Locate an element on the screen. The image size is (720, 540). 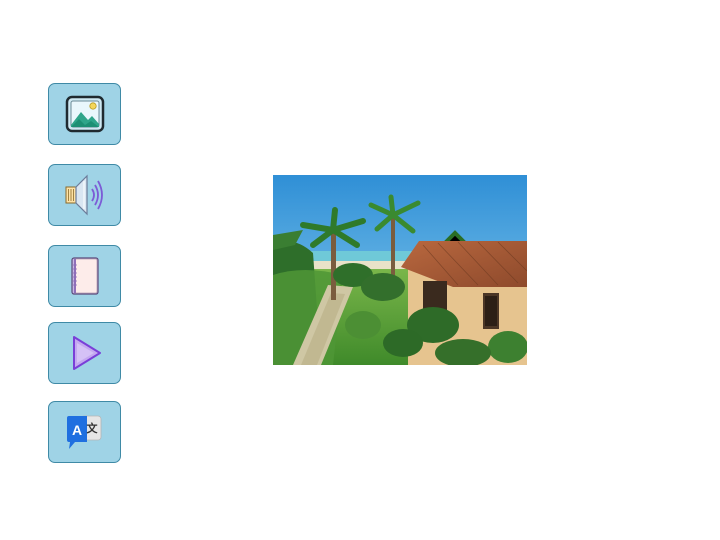
audio-button is located at coordinates (84, 195).